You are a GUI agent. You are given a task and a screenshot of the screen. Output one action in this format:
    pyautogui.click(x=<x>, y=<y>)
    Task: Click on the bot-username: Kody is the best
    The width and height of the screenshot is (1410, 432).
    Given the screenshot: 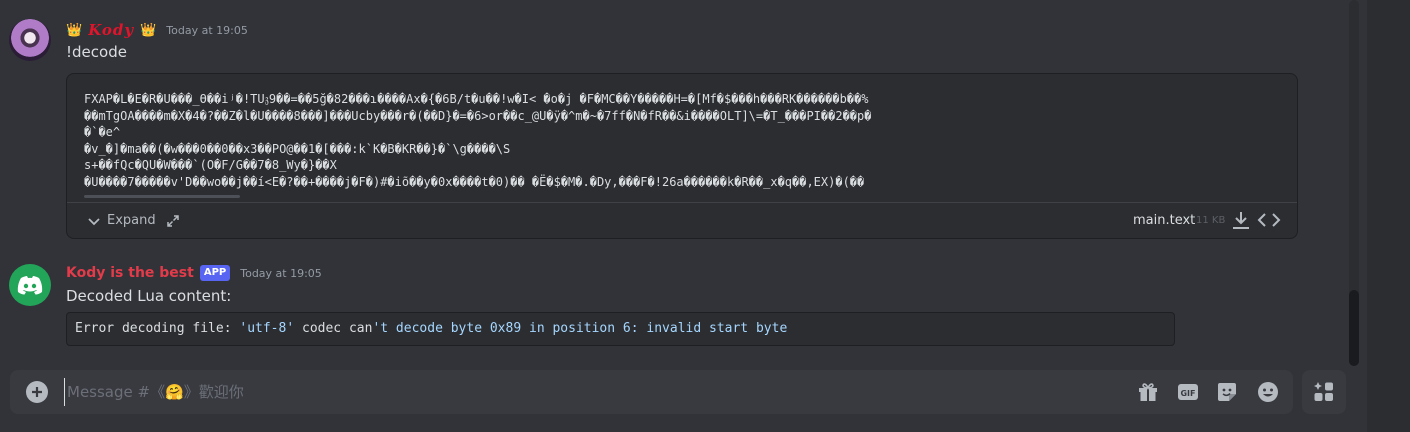 What is the action you would take?
    pyautogui.click(x=130, y=273)
    